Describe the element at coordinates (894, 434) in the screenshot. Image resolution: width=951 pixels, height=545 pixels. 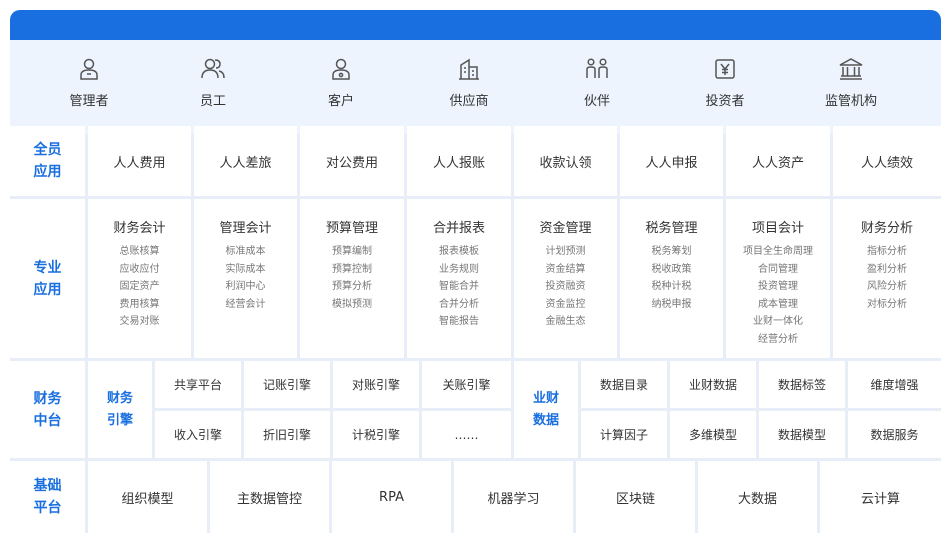
I see `data-item: 数据服务` at that location.